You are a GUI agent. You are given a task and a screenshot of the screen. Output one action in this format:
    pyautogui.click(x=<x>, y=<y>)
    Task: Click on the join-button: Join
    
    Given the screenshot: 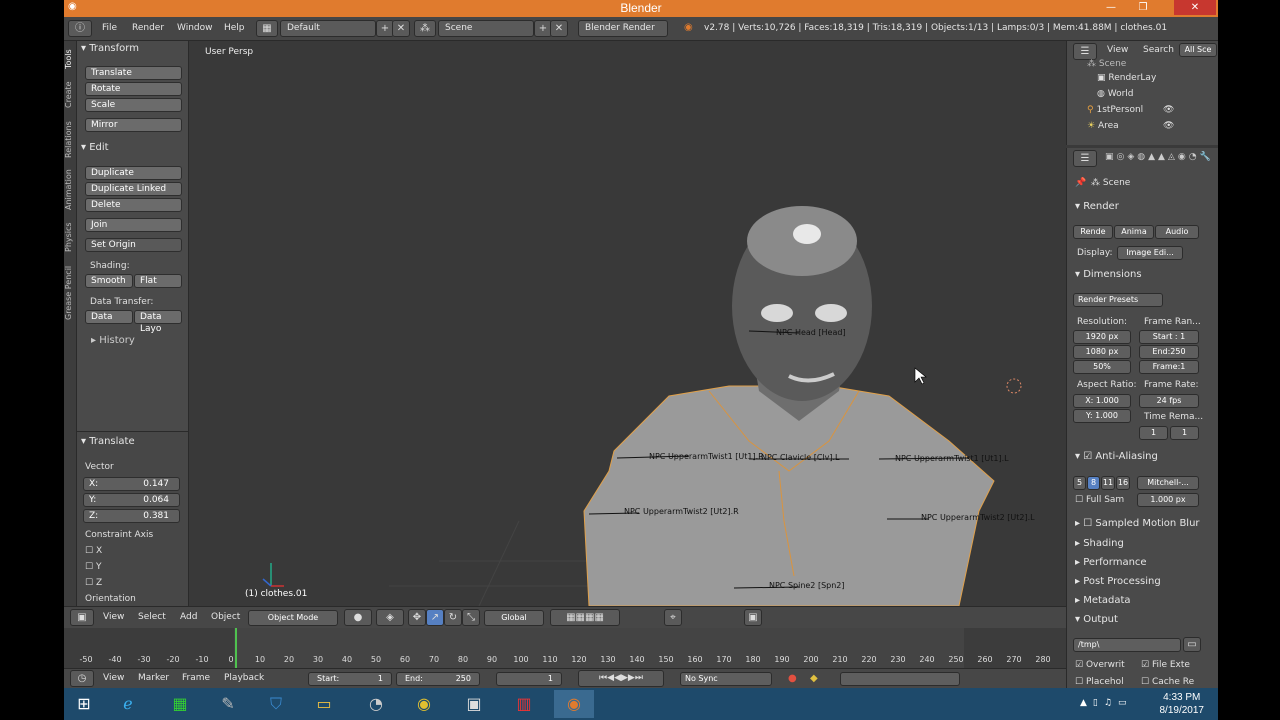 What is the action you would take?
    pyautogui.click(x=133, y=225)
    